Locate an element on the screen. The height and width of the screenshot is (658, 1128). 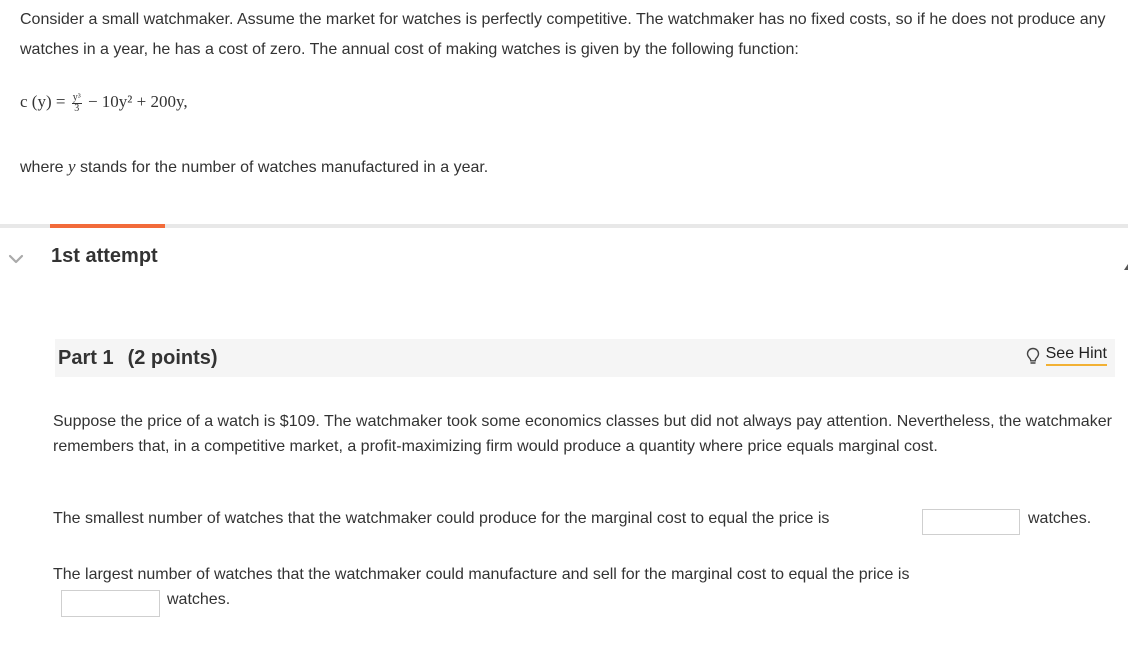
scroll-edge-icon is located at coordinates (1126, 267).